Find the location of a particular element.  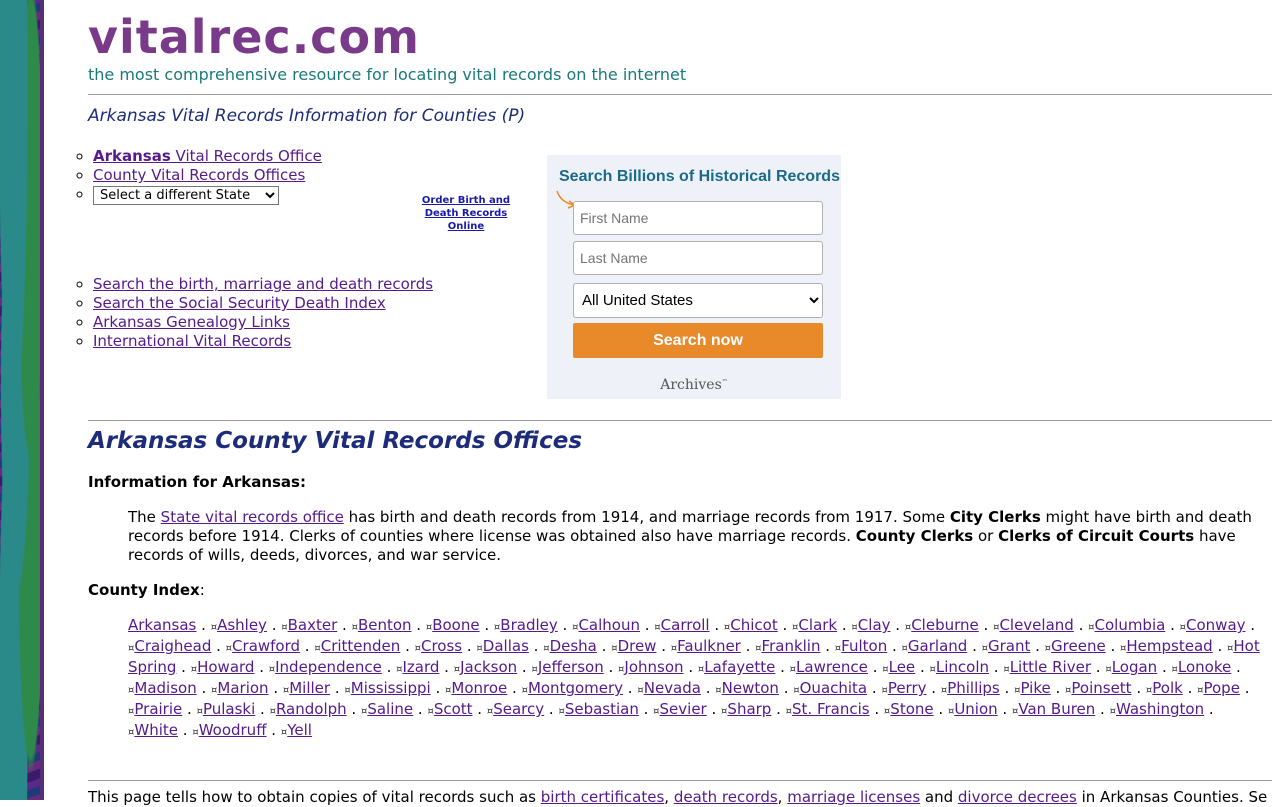

birth-certificates-link: birth certificates is located at coordinates (603, 797).